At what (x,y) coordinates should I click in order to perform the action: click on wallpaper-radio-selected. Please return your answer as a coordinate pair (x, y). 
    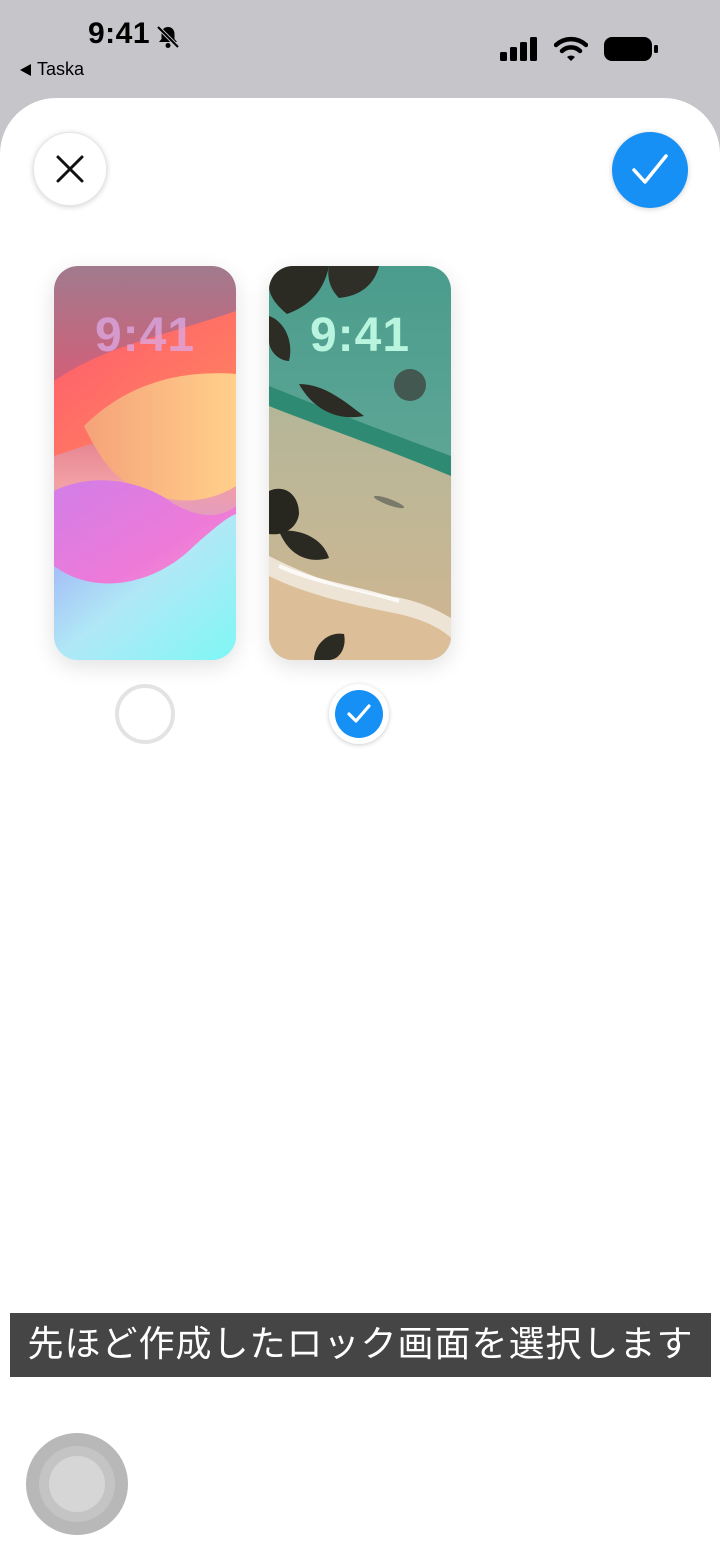
    Looking at the image, I should click on (359, 714).